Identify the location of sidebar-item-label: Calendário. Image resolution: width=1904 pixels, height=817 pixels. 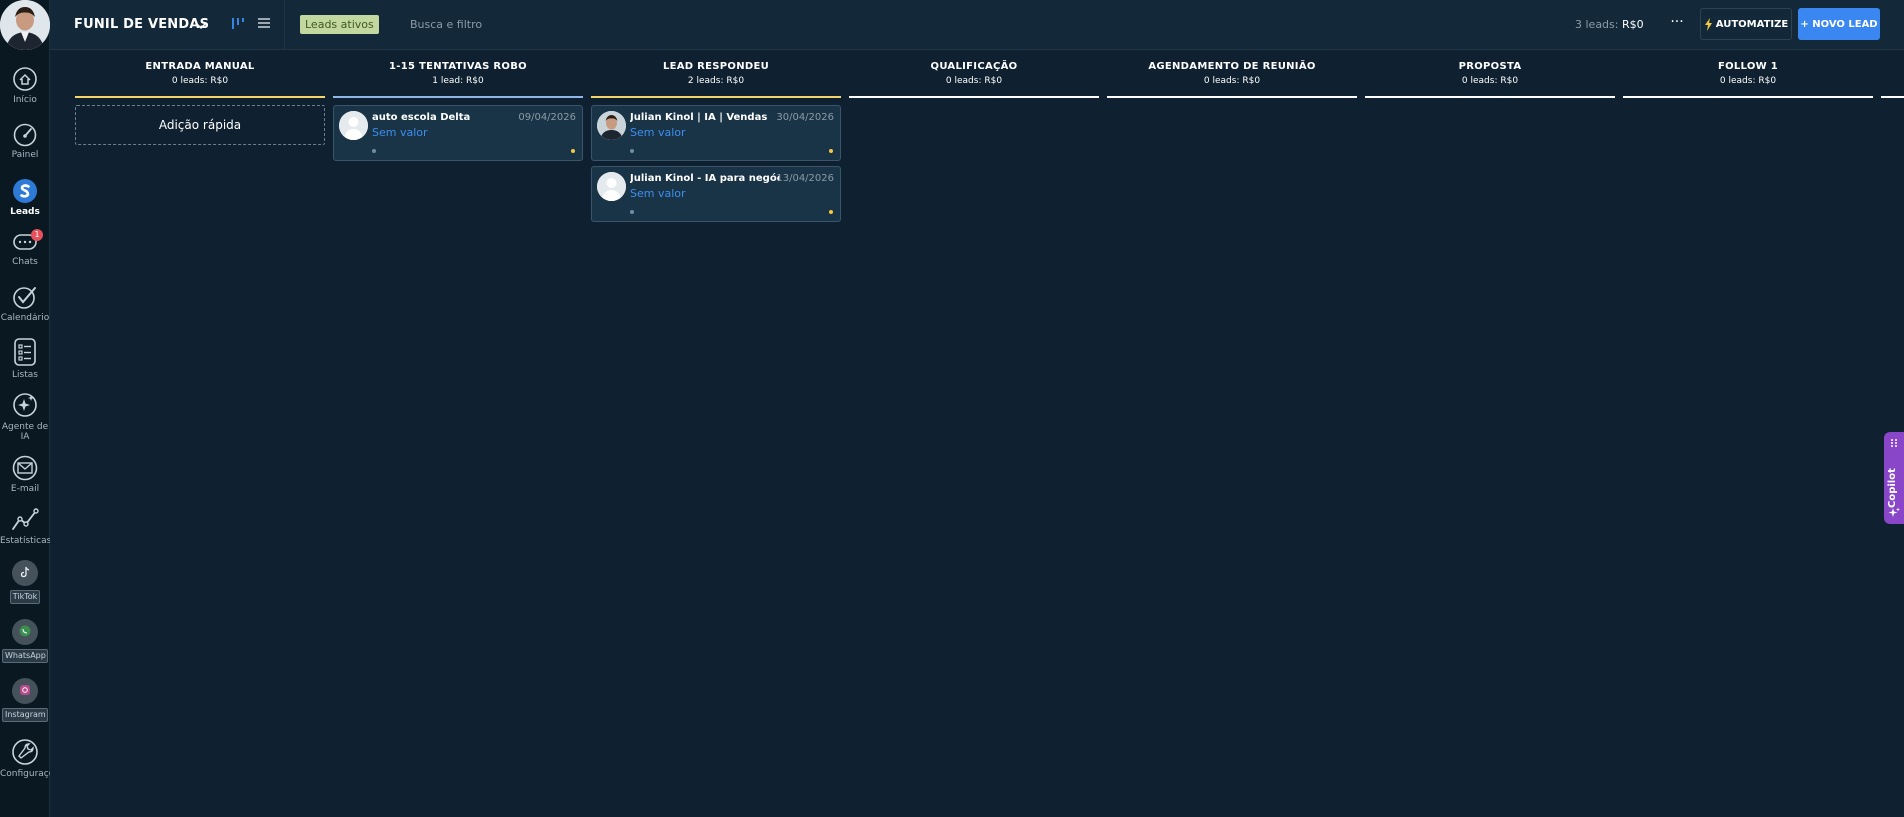
(25, 318).